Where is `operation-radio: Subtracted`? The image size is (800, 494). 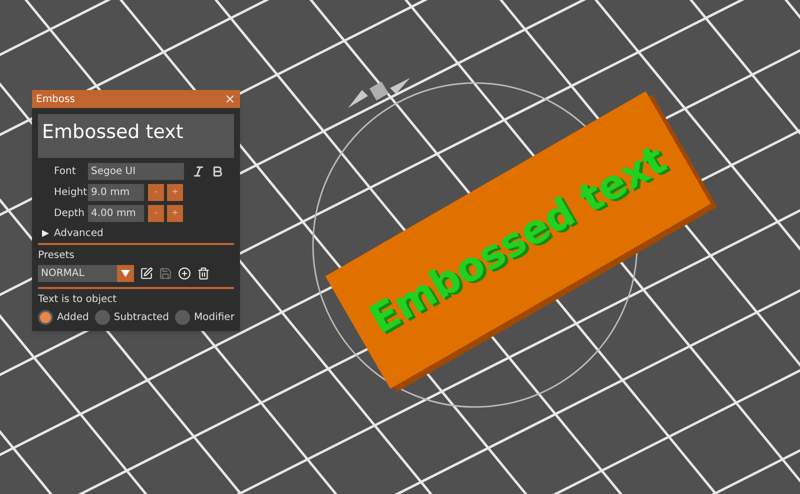
operation-radio: Subtracted is located at coordinates (131, 317).